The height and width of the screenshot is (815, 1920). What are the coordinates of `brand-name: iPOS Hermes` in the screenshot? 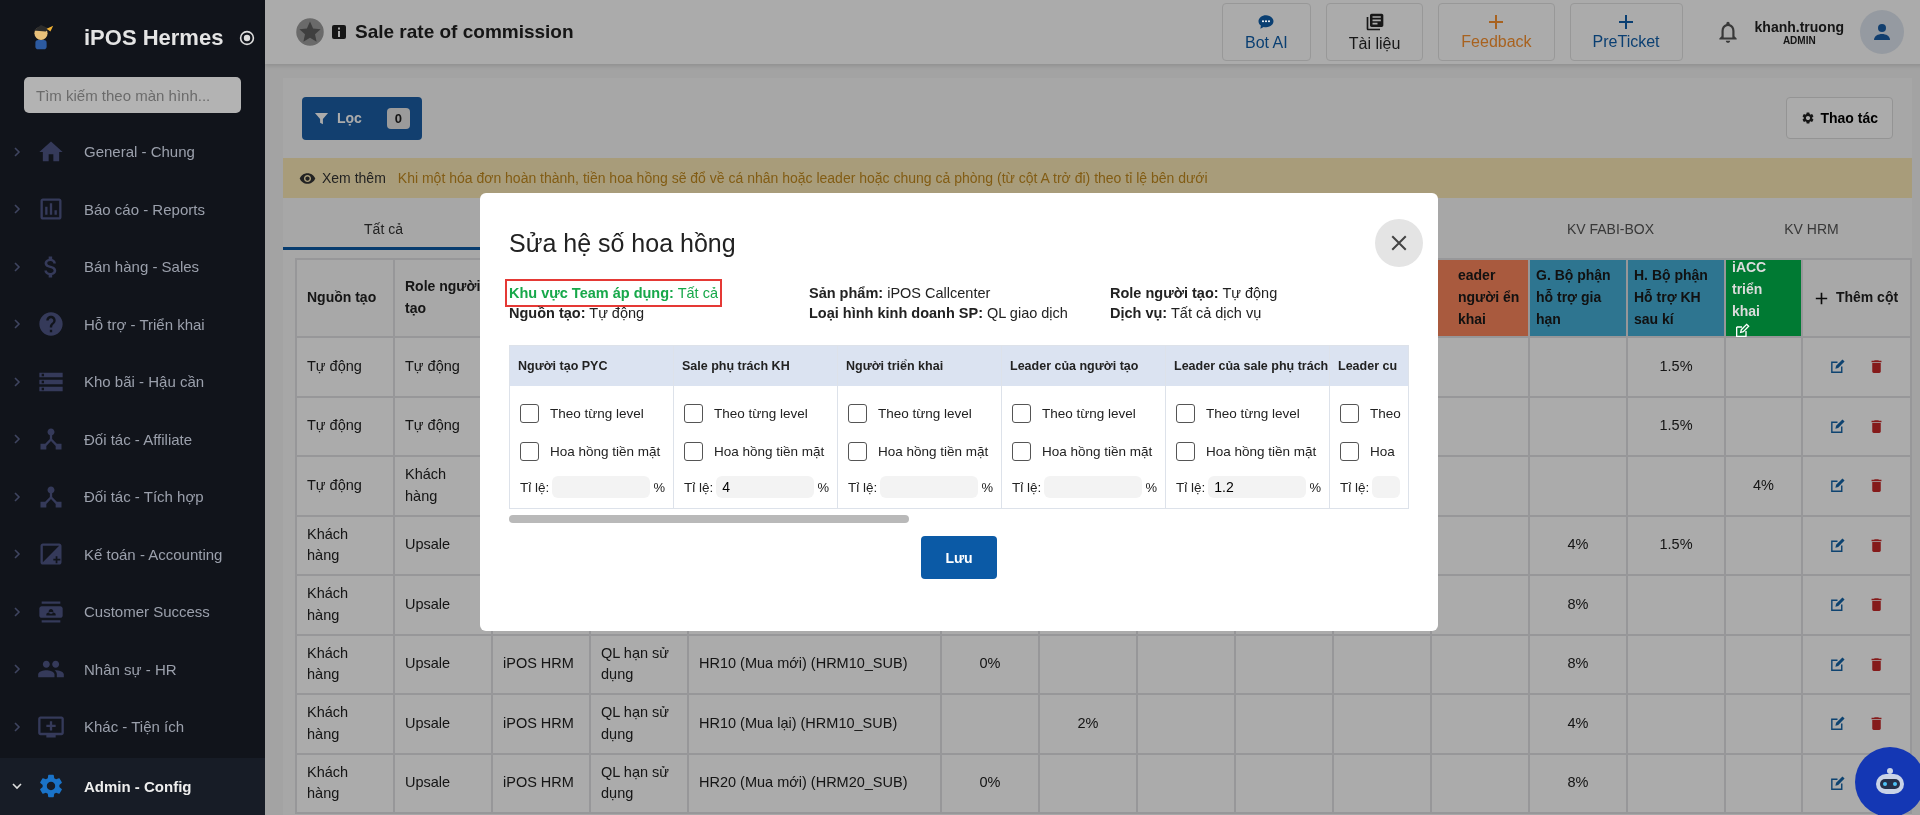 It's located at (154, 38).